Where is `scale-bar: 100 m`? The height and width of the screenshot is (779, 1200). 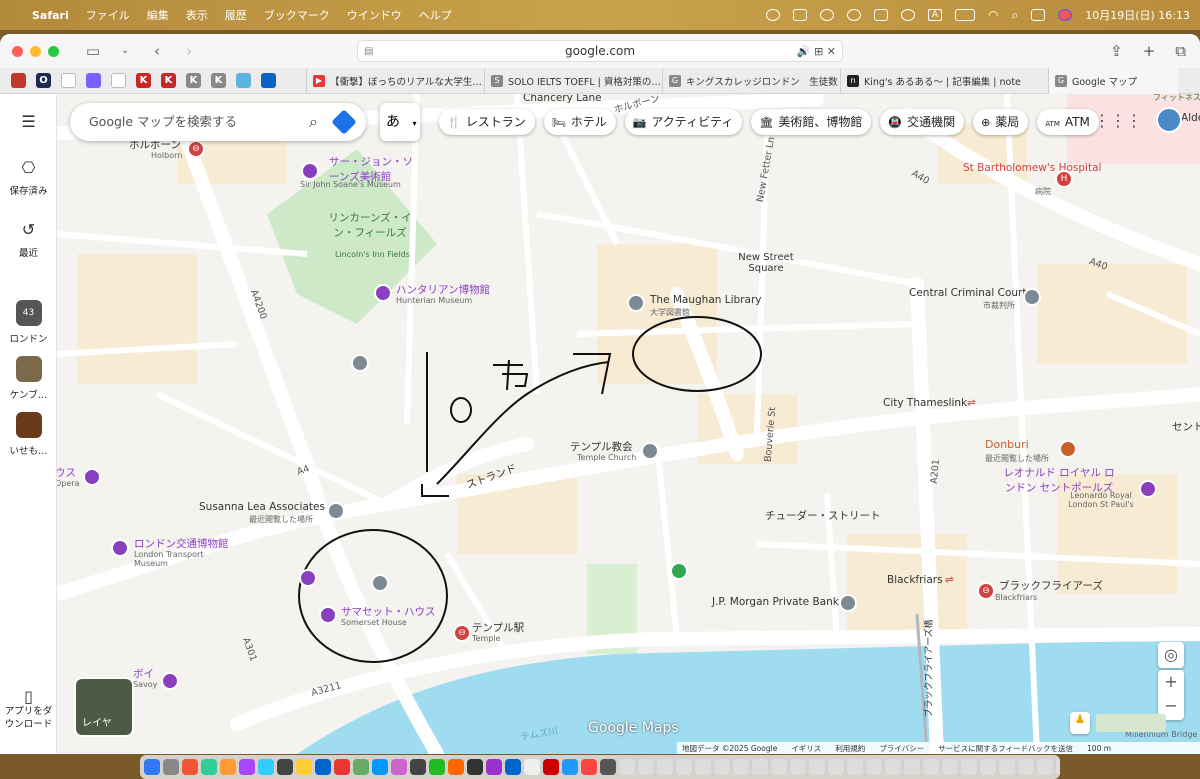
scale-bar: 100 m is located at coordinates (1099, 748).